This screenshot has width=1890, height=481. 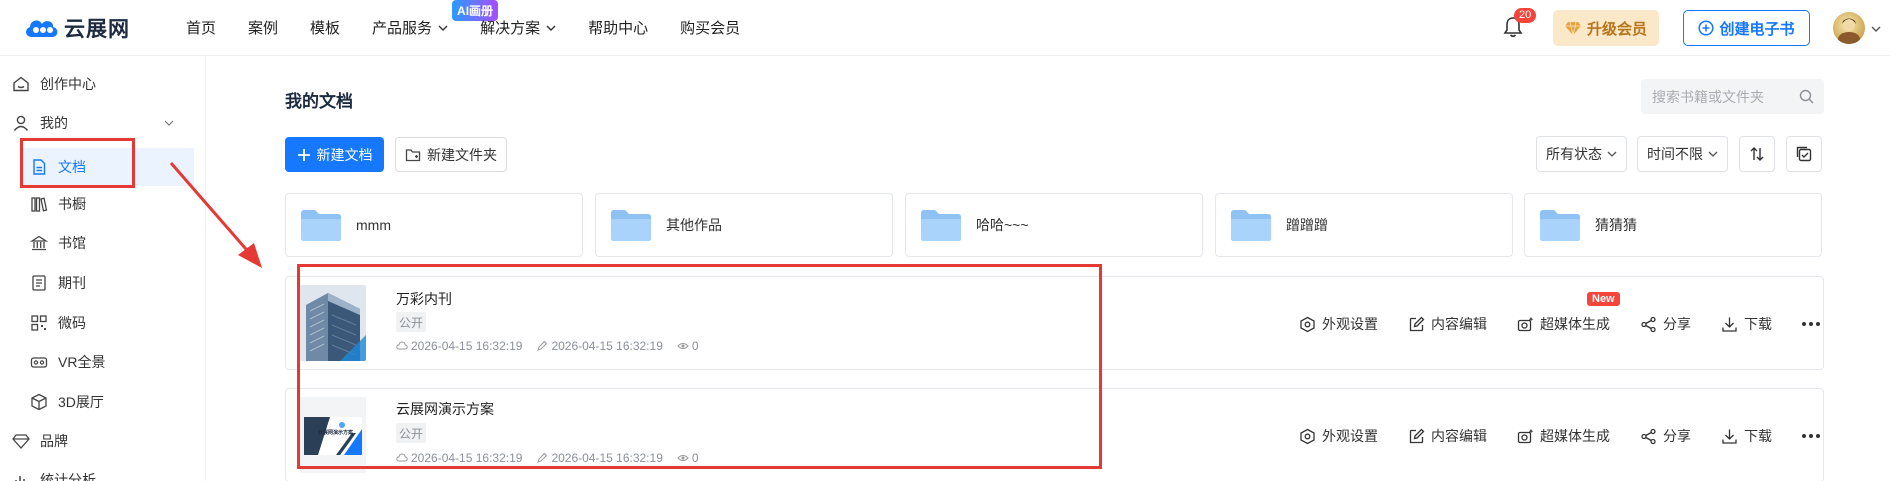 What do you see at coordinates (434, 225) in the screenshot?
I see `folder-card: mmm` at bounding box center [434, 225].